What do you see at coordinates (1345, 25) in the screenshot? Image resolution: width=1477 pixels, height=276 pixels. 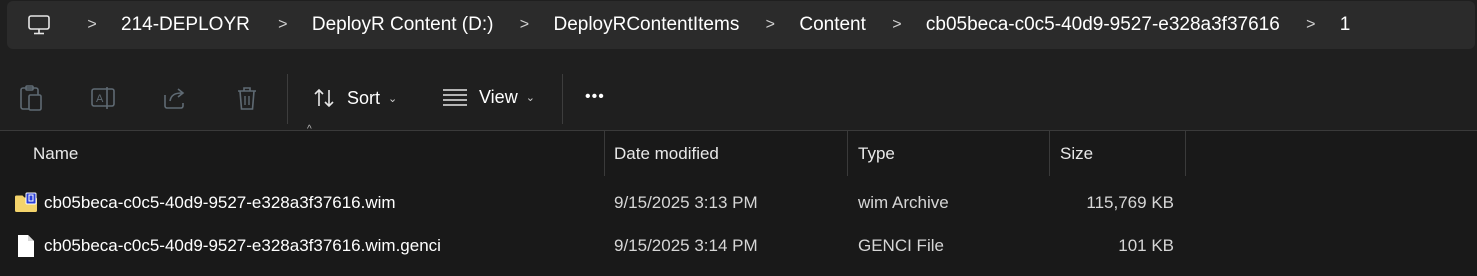 I see `breadcrumb-item-current: 1` at bounding box center [1345, 25].